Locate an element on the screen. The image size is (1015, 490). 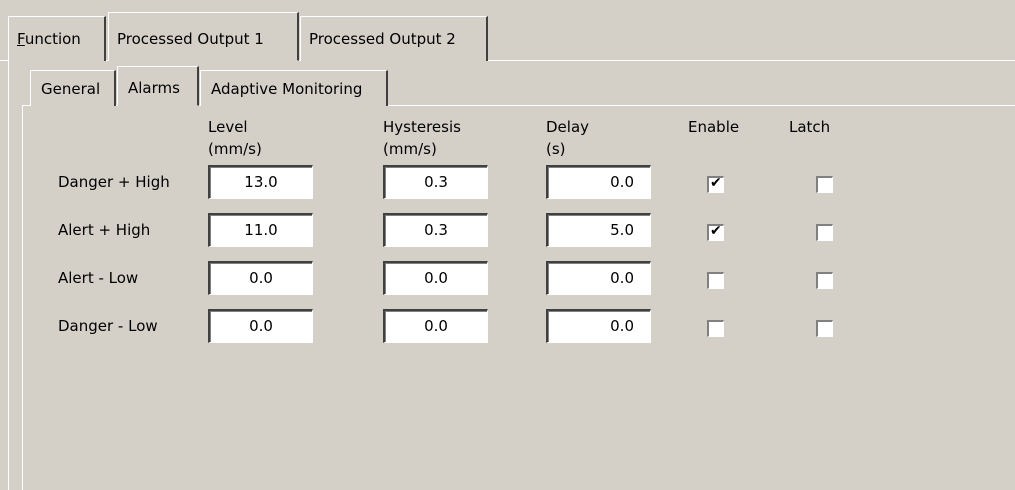
tab-adaptive-monitoring: Adaptive Monitoring is located at coordinates (294, 88).